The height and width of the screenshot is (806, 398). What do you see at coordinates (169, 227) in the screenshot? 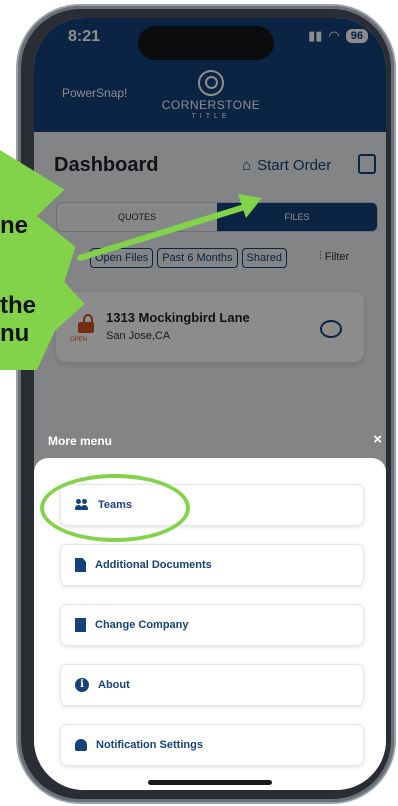
I see `pointer-arrow` at bounding box center [169, 227].